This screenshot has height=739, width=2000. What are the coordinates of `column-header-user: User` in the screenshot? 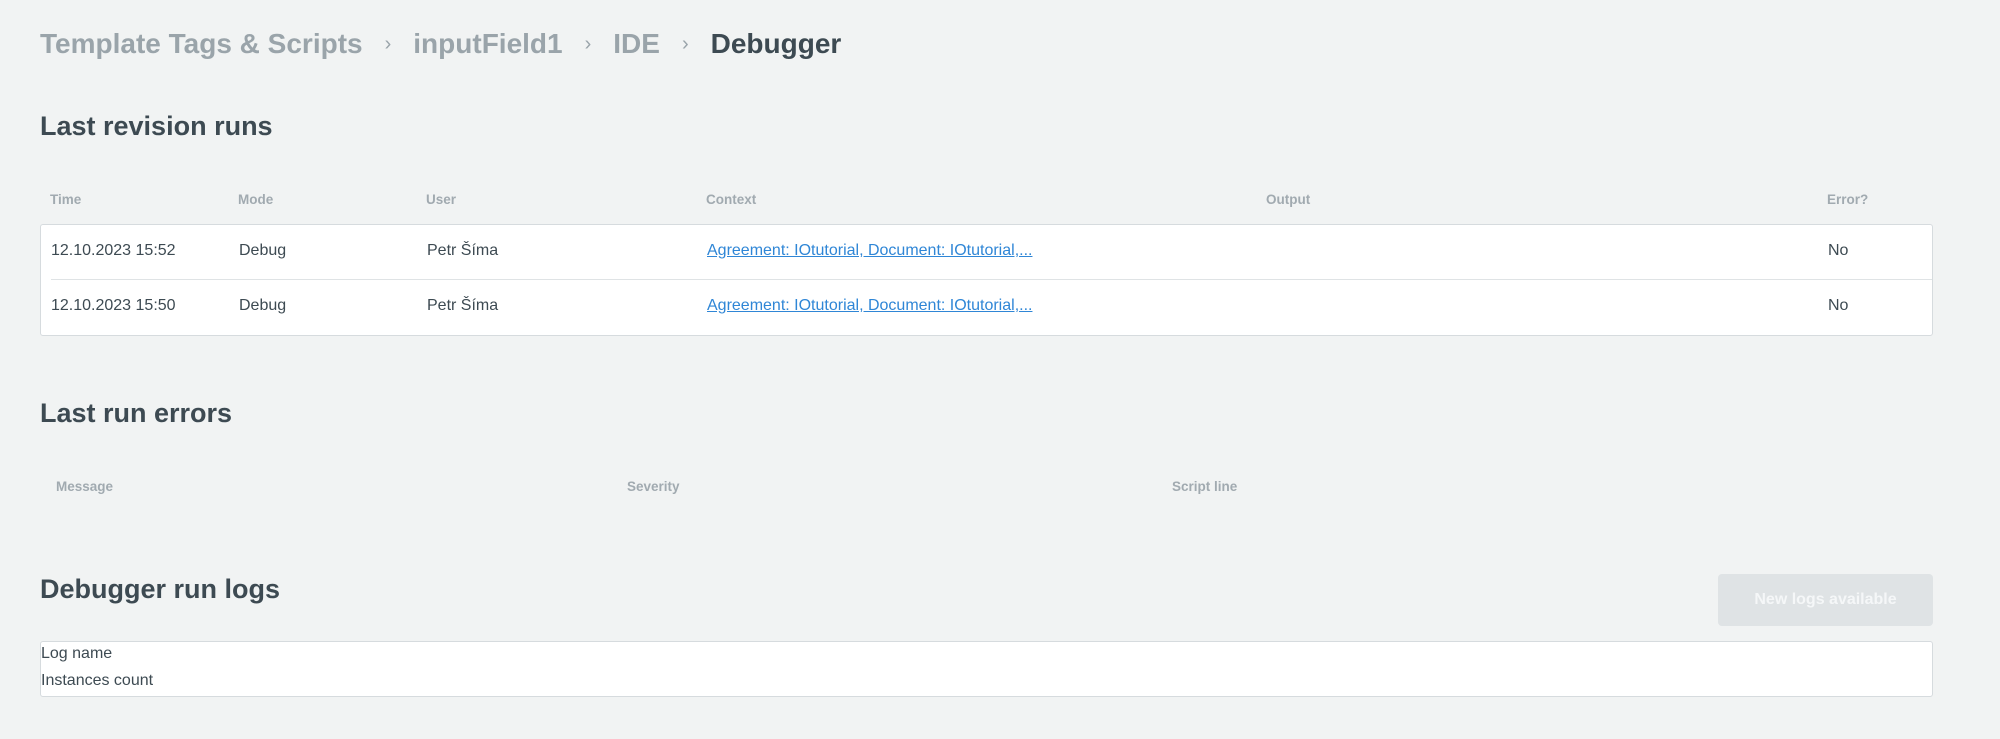 It's located at (441, 199).